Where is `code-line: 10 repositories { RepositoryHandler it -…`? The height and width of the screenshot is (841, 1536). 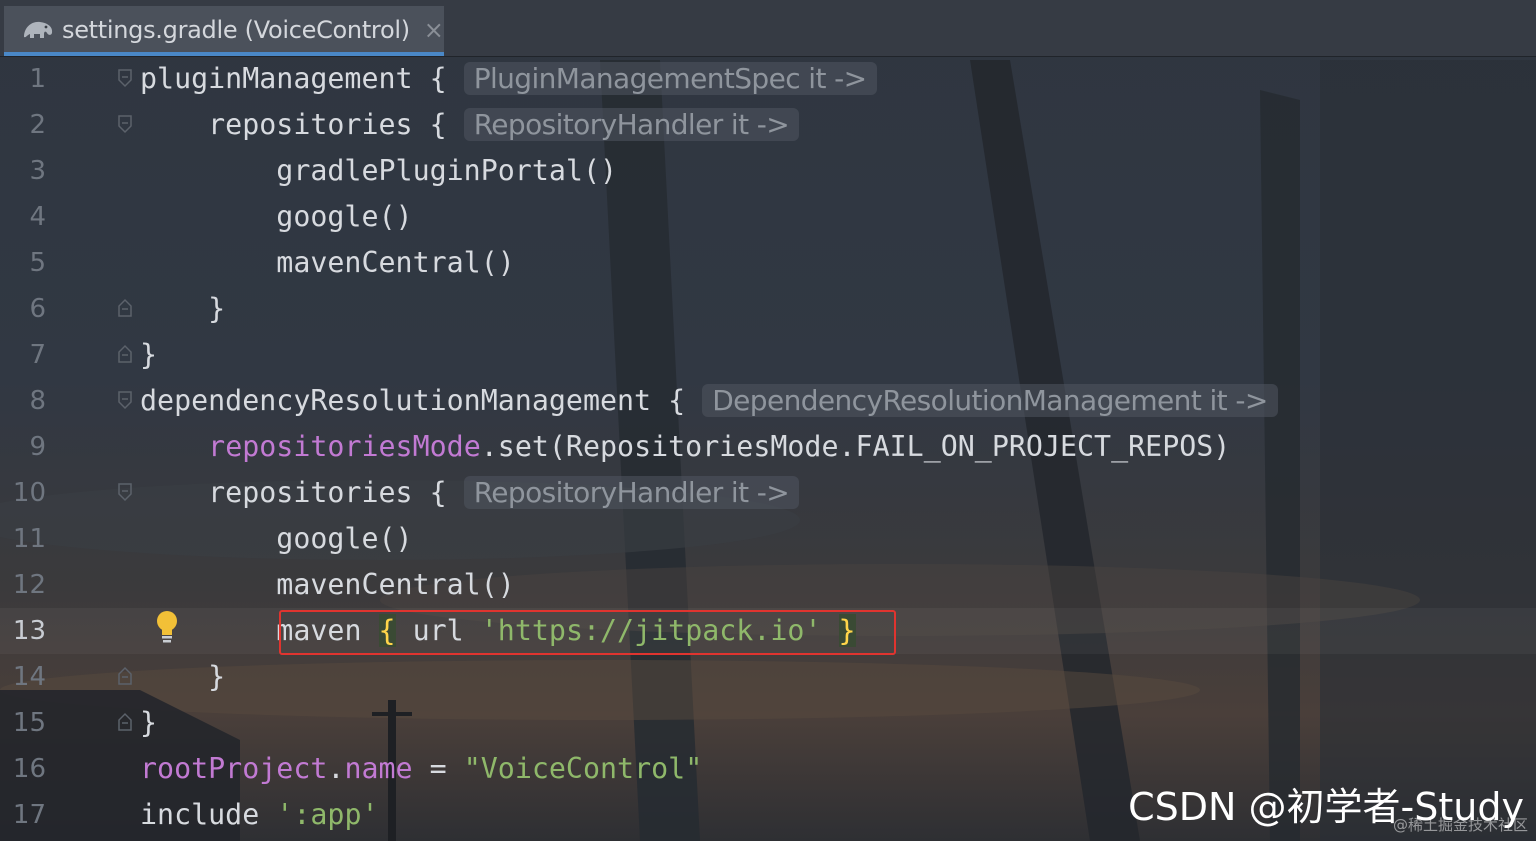
code-line: 10 repositories { RepositoryHandler it -… is located at coordinates (768, 493).